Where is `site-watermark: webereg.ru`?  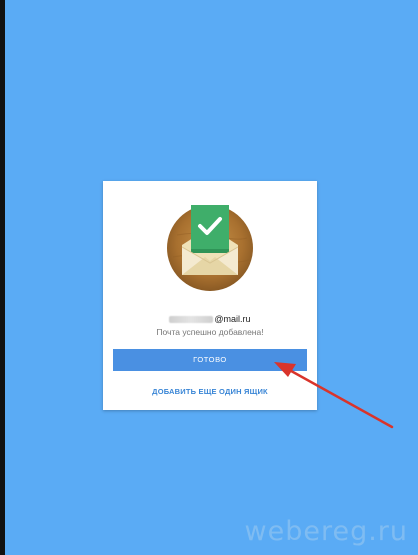 site-watermark: webereg.ru is located at coordinates (326, 531).